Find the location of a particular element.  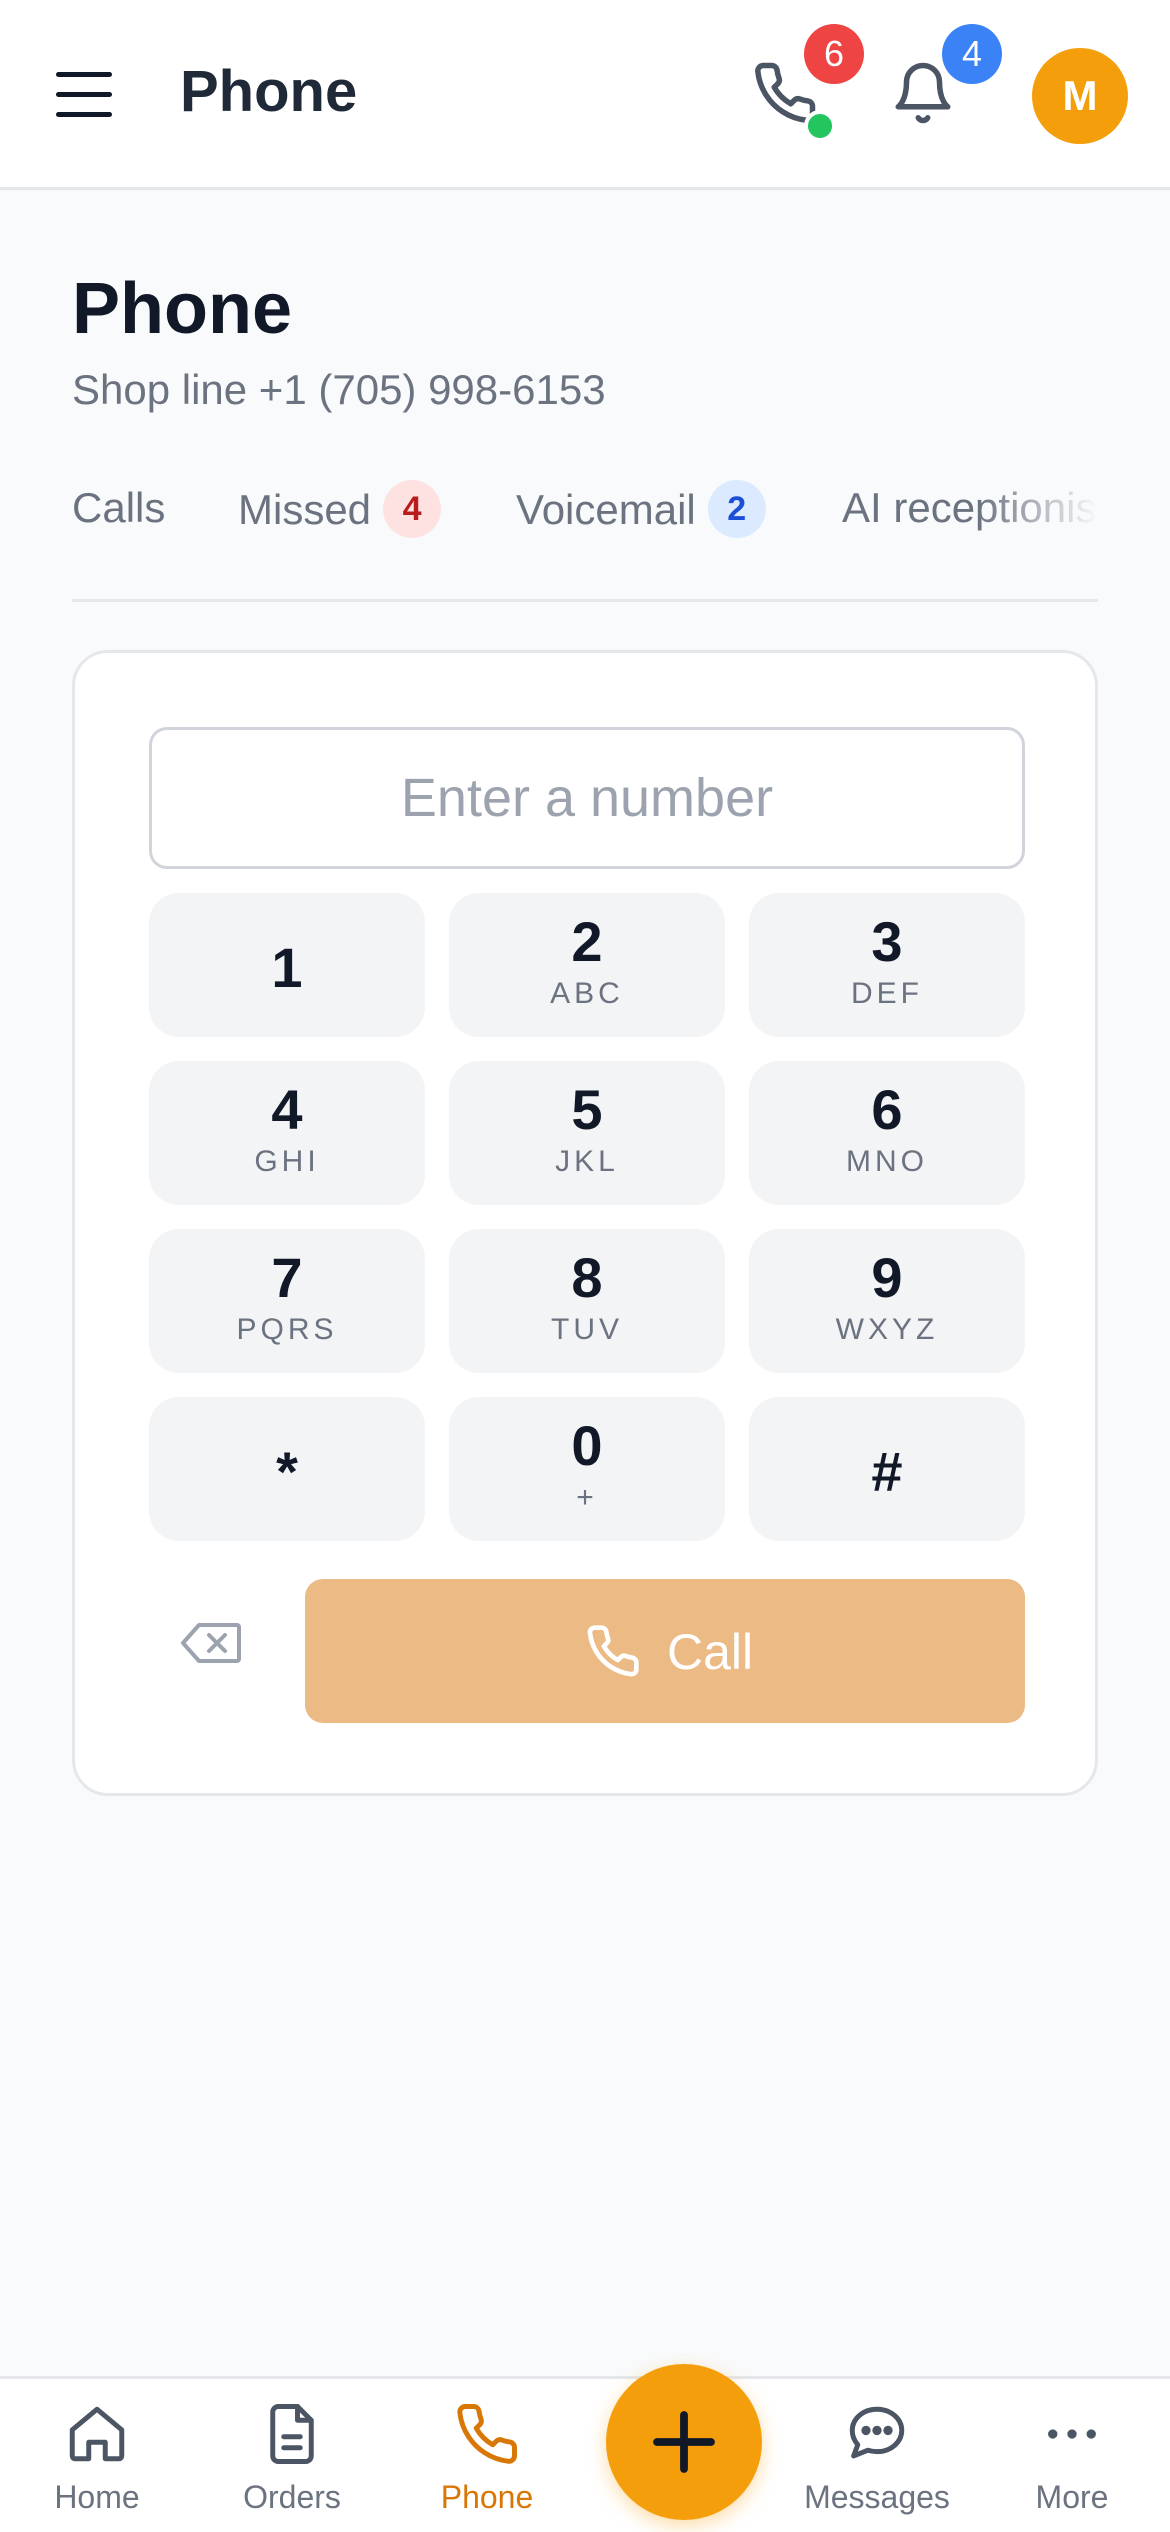

key-letters: TUV is located at coordinates (587, 1329).